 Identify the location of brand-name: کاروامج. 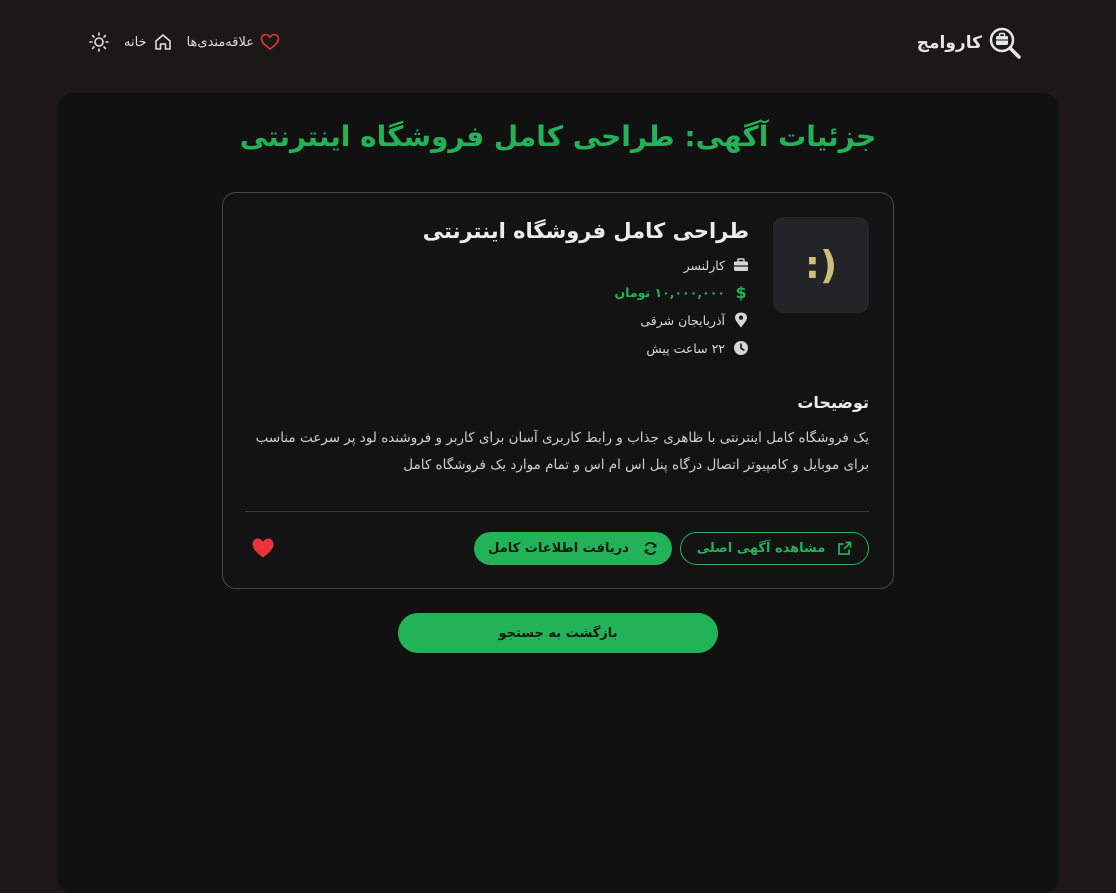
(949, 43).